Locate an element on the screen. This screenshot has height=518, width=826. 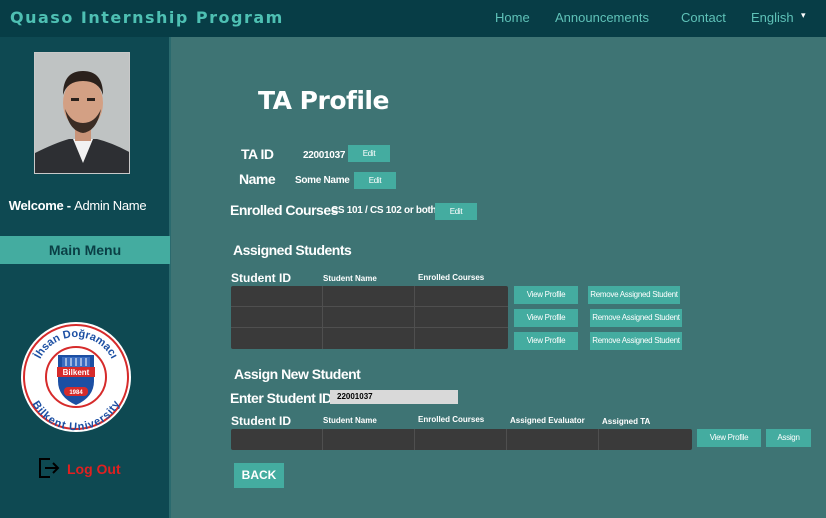
edit-ta-id-button: Edit is located at coordinates (369, 153).